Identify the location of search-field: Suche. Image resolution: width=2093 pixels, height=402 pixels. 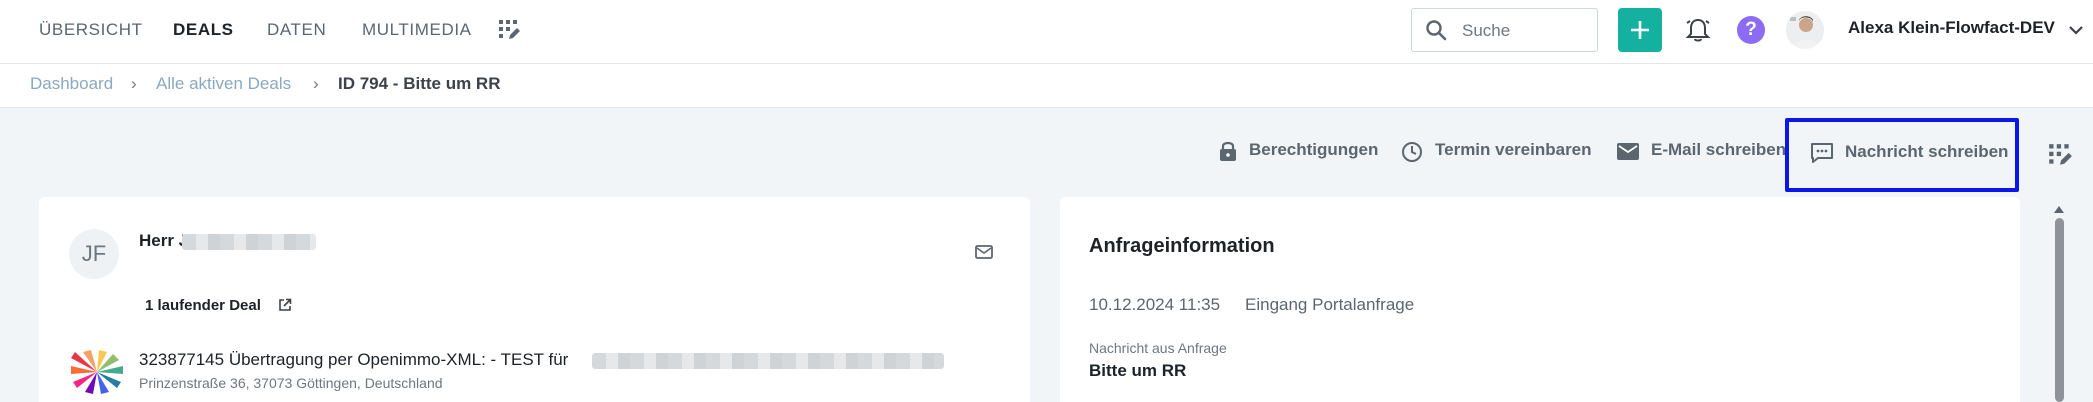
(1504, 30).